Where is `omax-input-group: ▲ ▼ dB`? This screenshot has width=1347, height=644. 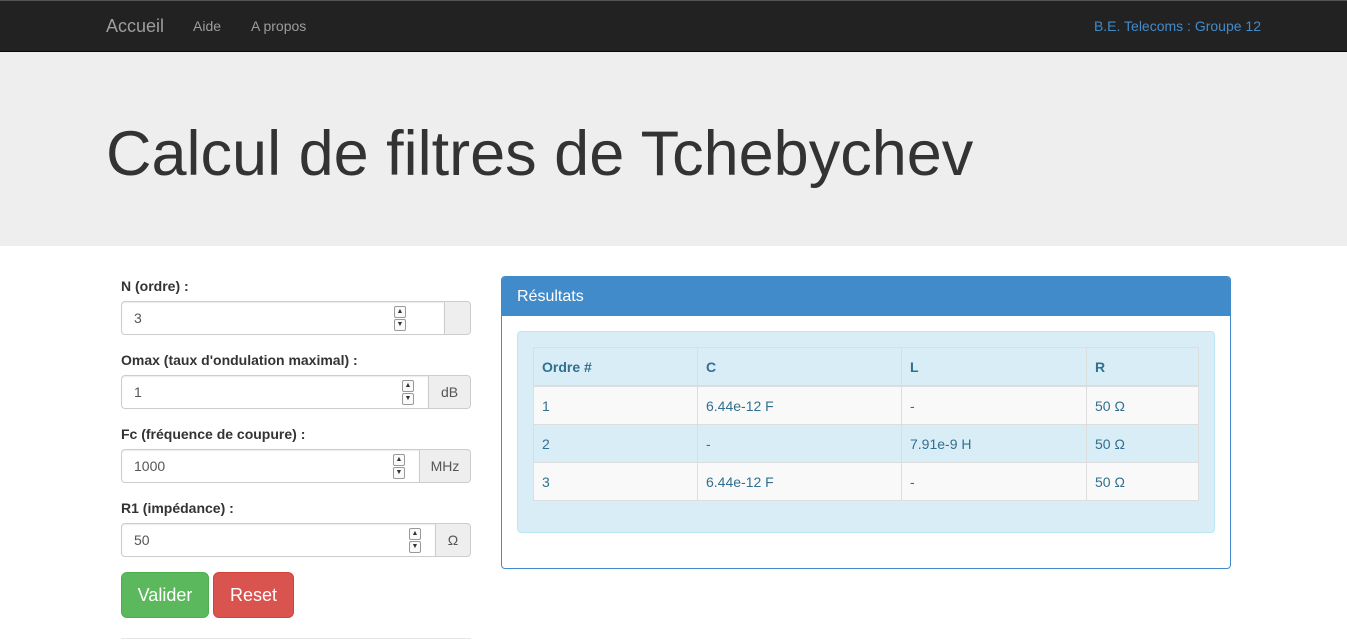 omax-input-group: ▲ ▼ dB is located at coordinates (296, 392).